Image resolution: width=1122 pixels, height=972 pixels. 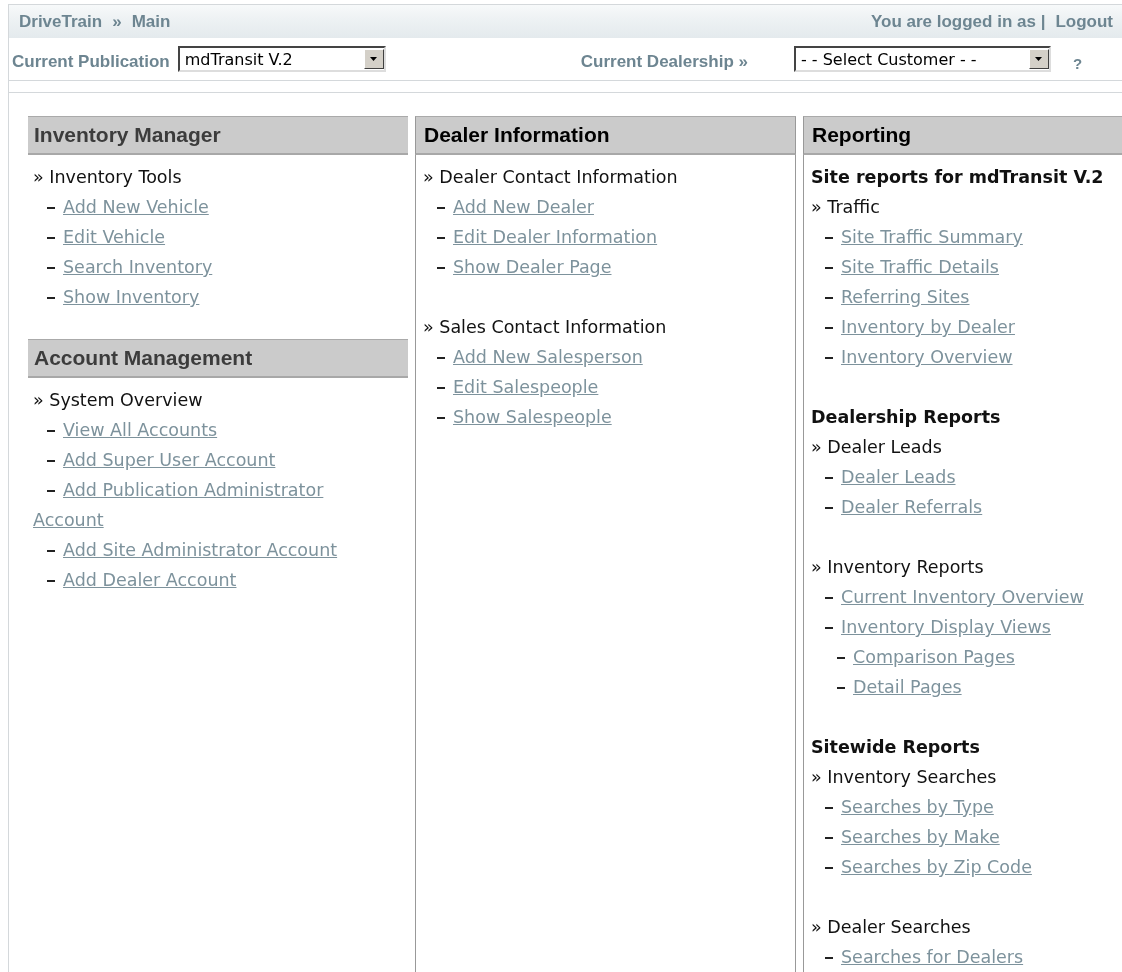 What do you see at coordinates (198, 580) in the screenshot?
I see `menu-link: Add Dealer Account` at bounding box center [198, 580].